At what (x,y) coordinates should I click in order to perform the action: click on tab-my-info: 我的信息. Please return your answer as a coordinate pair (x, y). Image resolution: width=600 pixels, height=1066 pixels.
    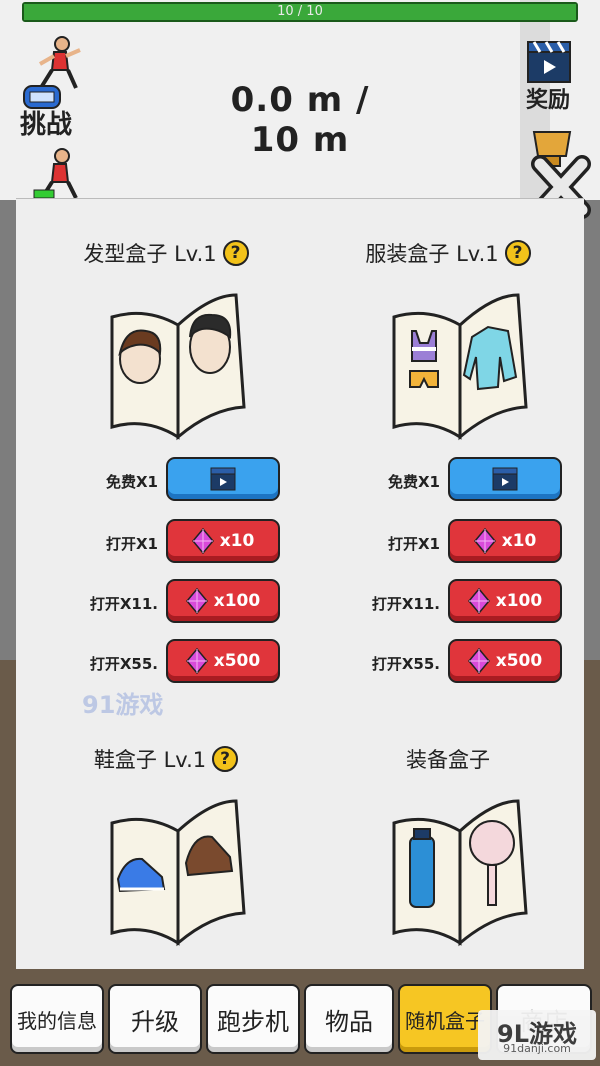
    Looking at the image, I should click on (57, 1019).